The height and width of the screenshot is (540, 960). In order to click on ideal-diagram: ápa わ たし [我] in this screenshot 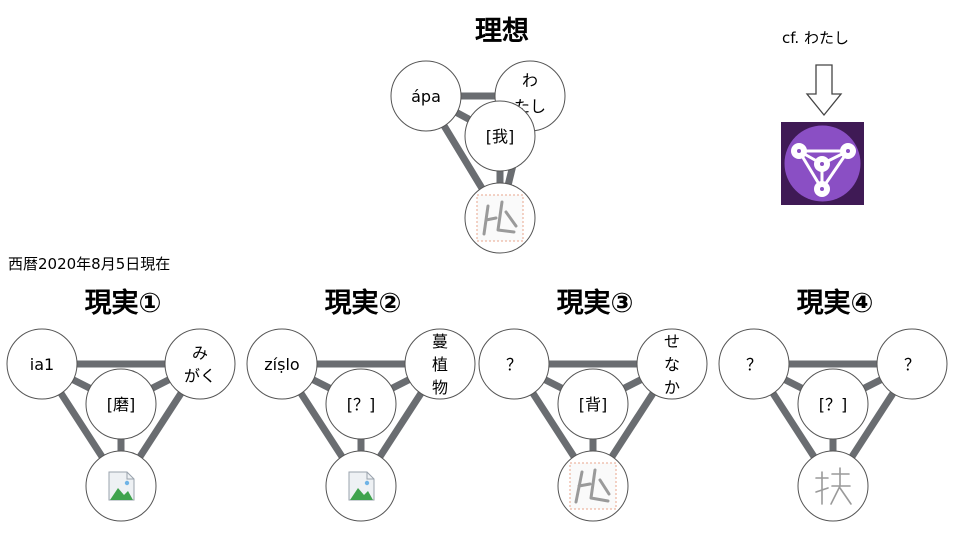, I will do `click(473, 155)`.